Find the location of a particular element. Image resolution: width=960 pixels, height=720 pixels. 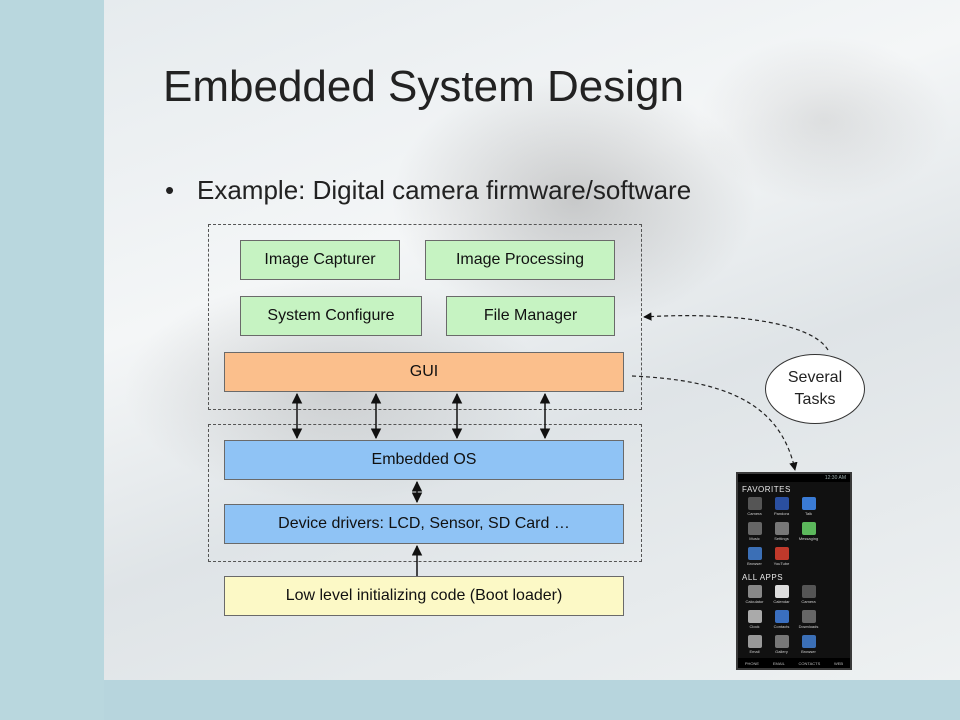

phone-app-settings: Settings is located at coordinates (781, 532).